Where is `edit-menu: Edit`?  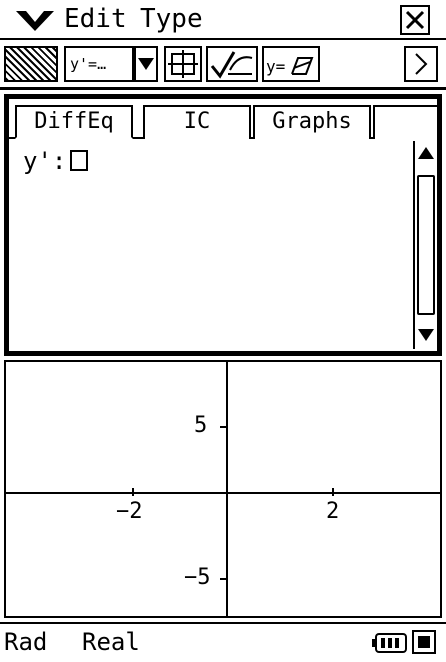
edit-menu: Edit is located at coordinates (95, 19).